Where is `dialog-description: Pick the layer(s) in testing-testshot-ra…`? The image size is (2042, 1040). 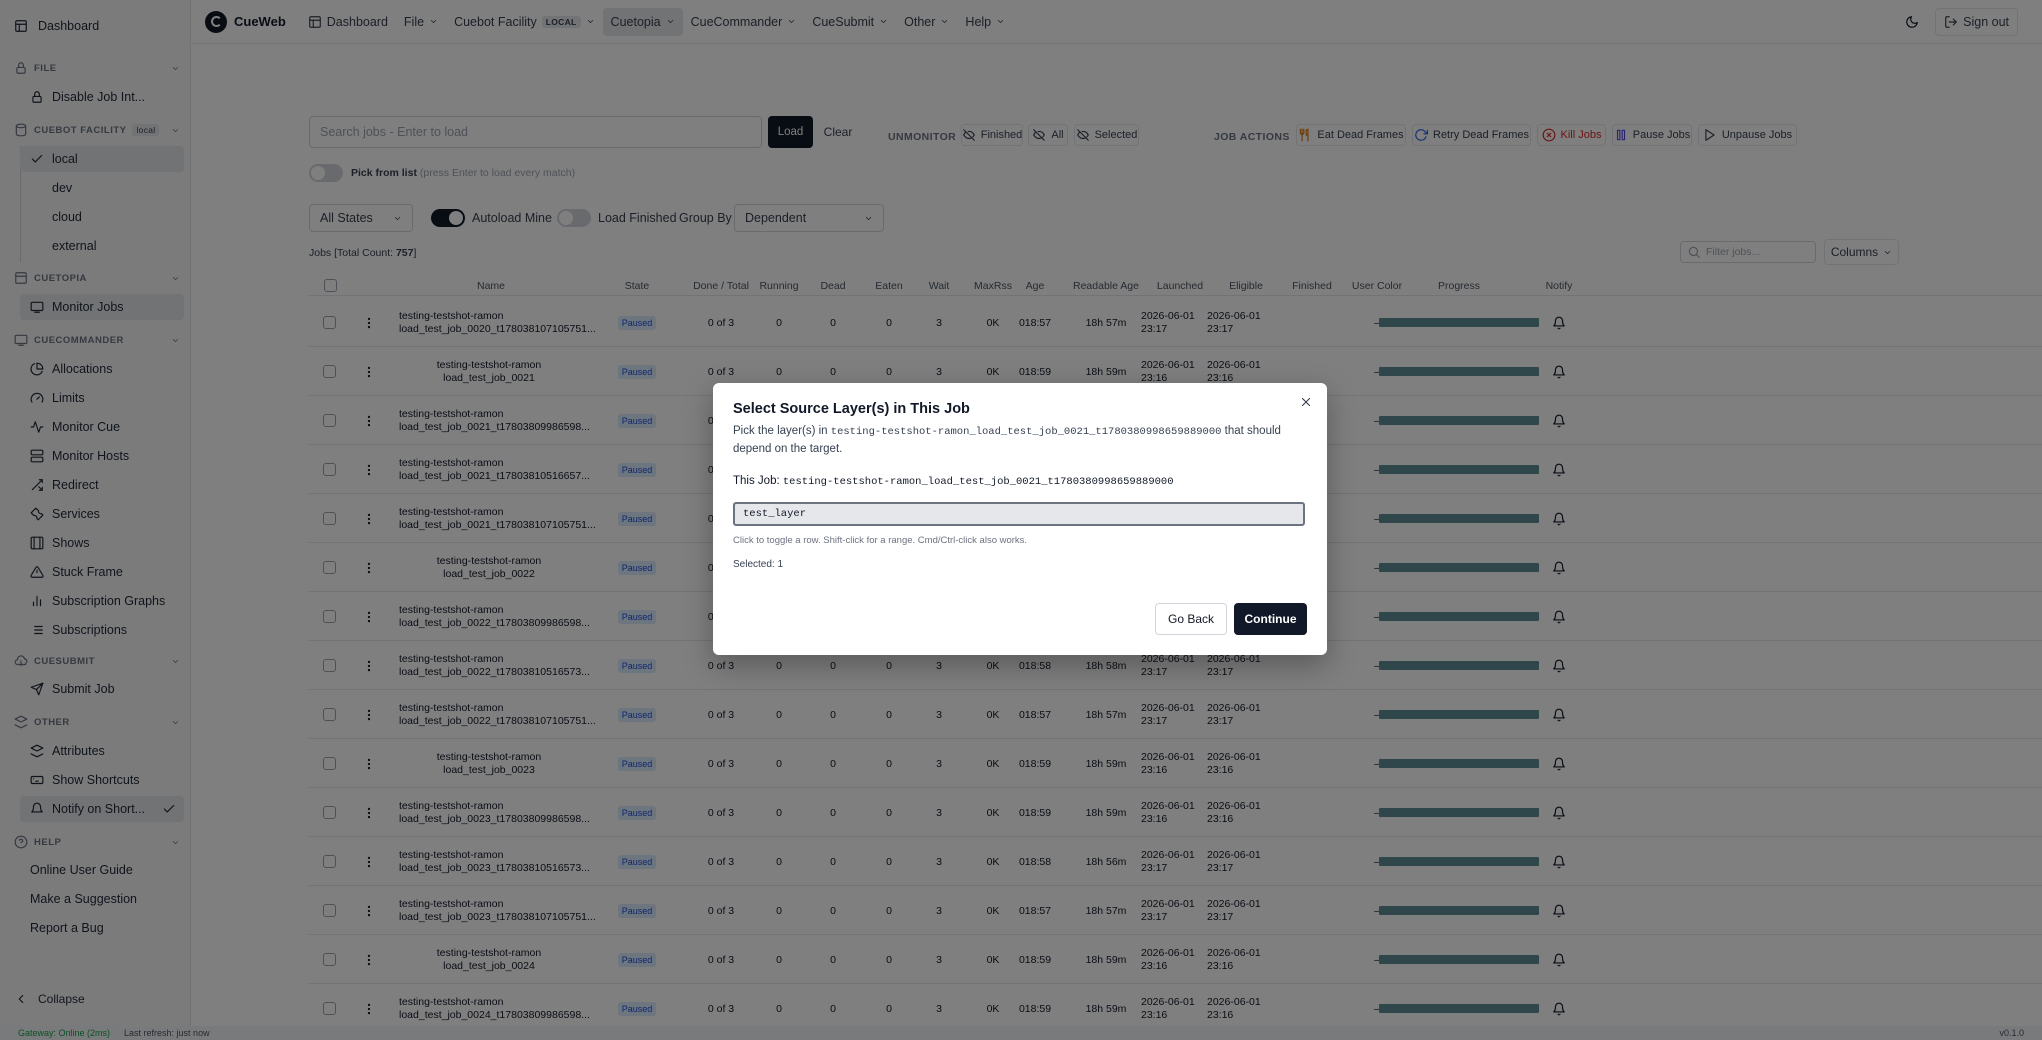
dialog-description: Pick the layer(s) in testing-testshot-ra… is located at coordinates (1018, 440).